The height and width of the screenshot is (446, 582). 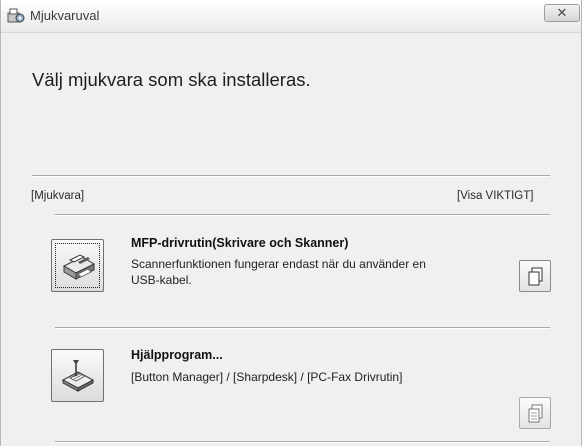 What do you see at coordinates (171, 79) in the screenshot?
I see `page-heading: Välj mjukvara som ska installeras.` at bounding box center [171, 79].